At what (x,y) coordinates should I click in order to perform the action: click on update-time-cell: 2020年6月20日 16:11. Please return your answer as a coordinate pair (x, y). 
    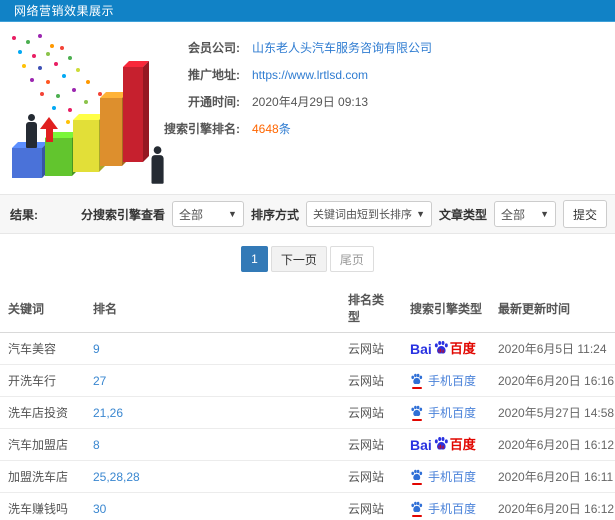
    Looking at the image, I should click on (552, 476).